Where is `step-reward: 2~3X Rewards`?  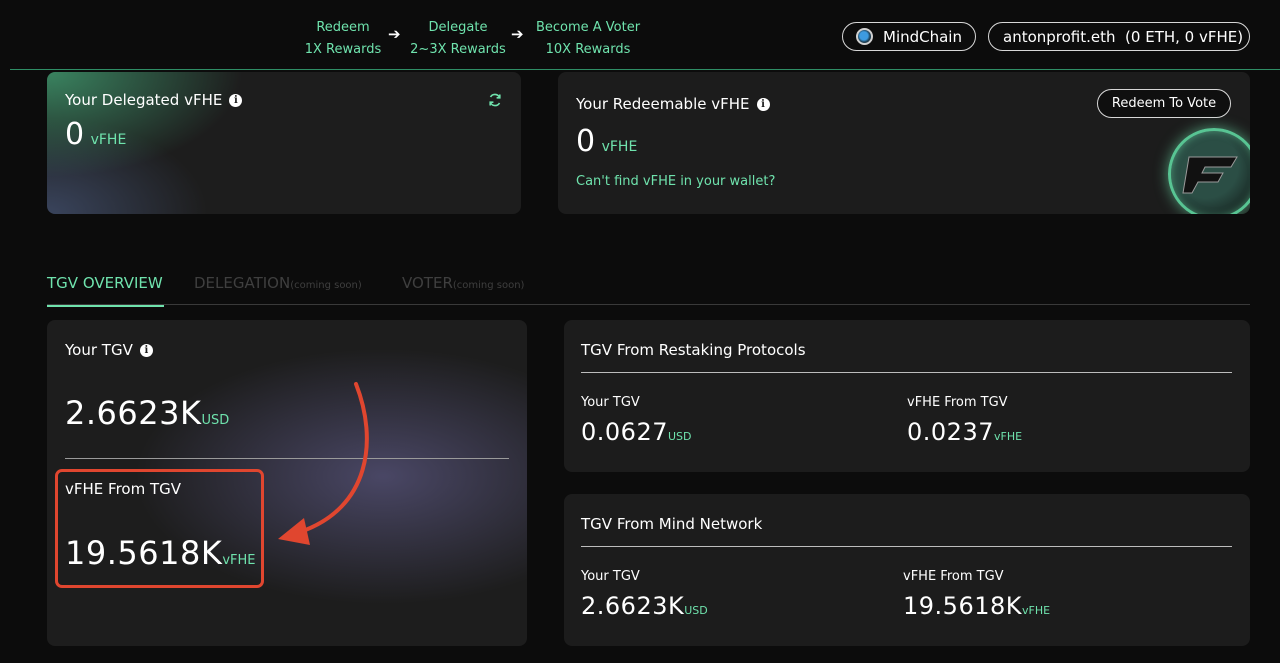 step-reward: 2~3X Rewards is located at coordinates (458, 49).